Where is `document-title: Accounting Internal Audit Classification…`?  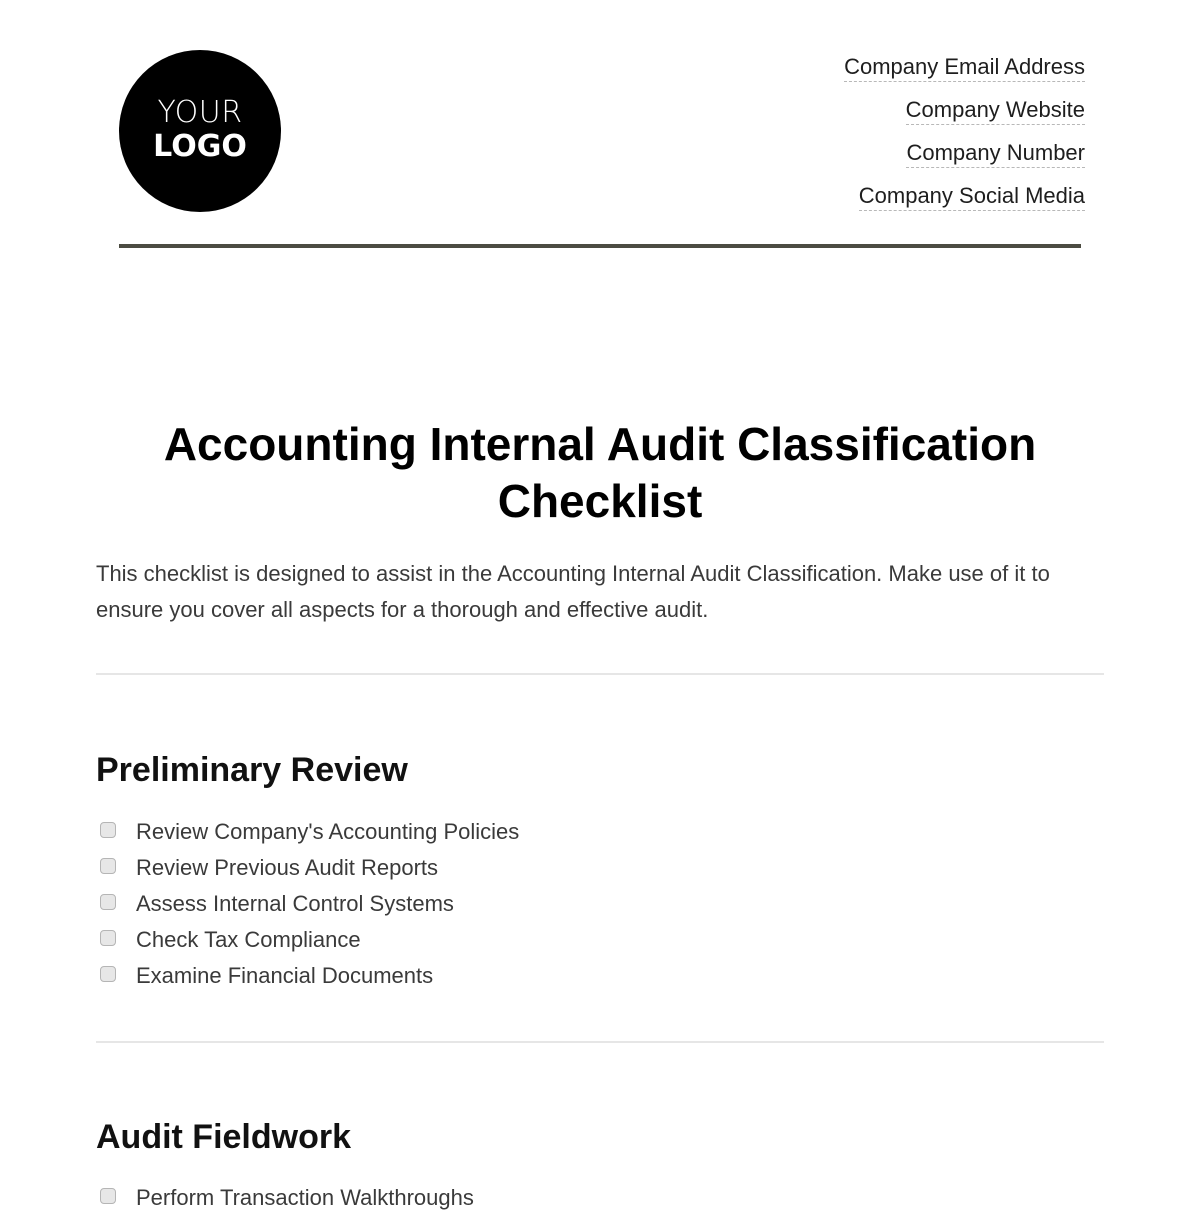
document-title: Accounting Internal Audit Classification… is located at coordinates (600, 472).